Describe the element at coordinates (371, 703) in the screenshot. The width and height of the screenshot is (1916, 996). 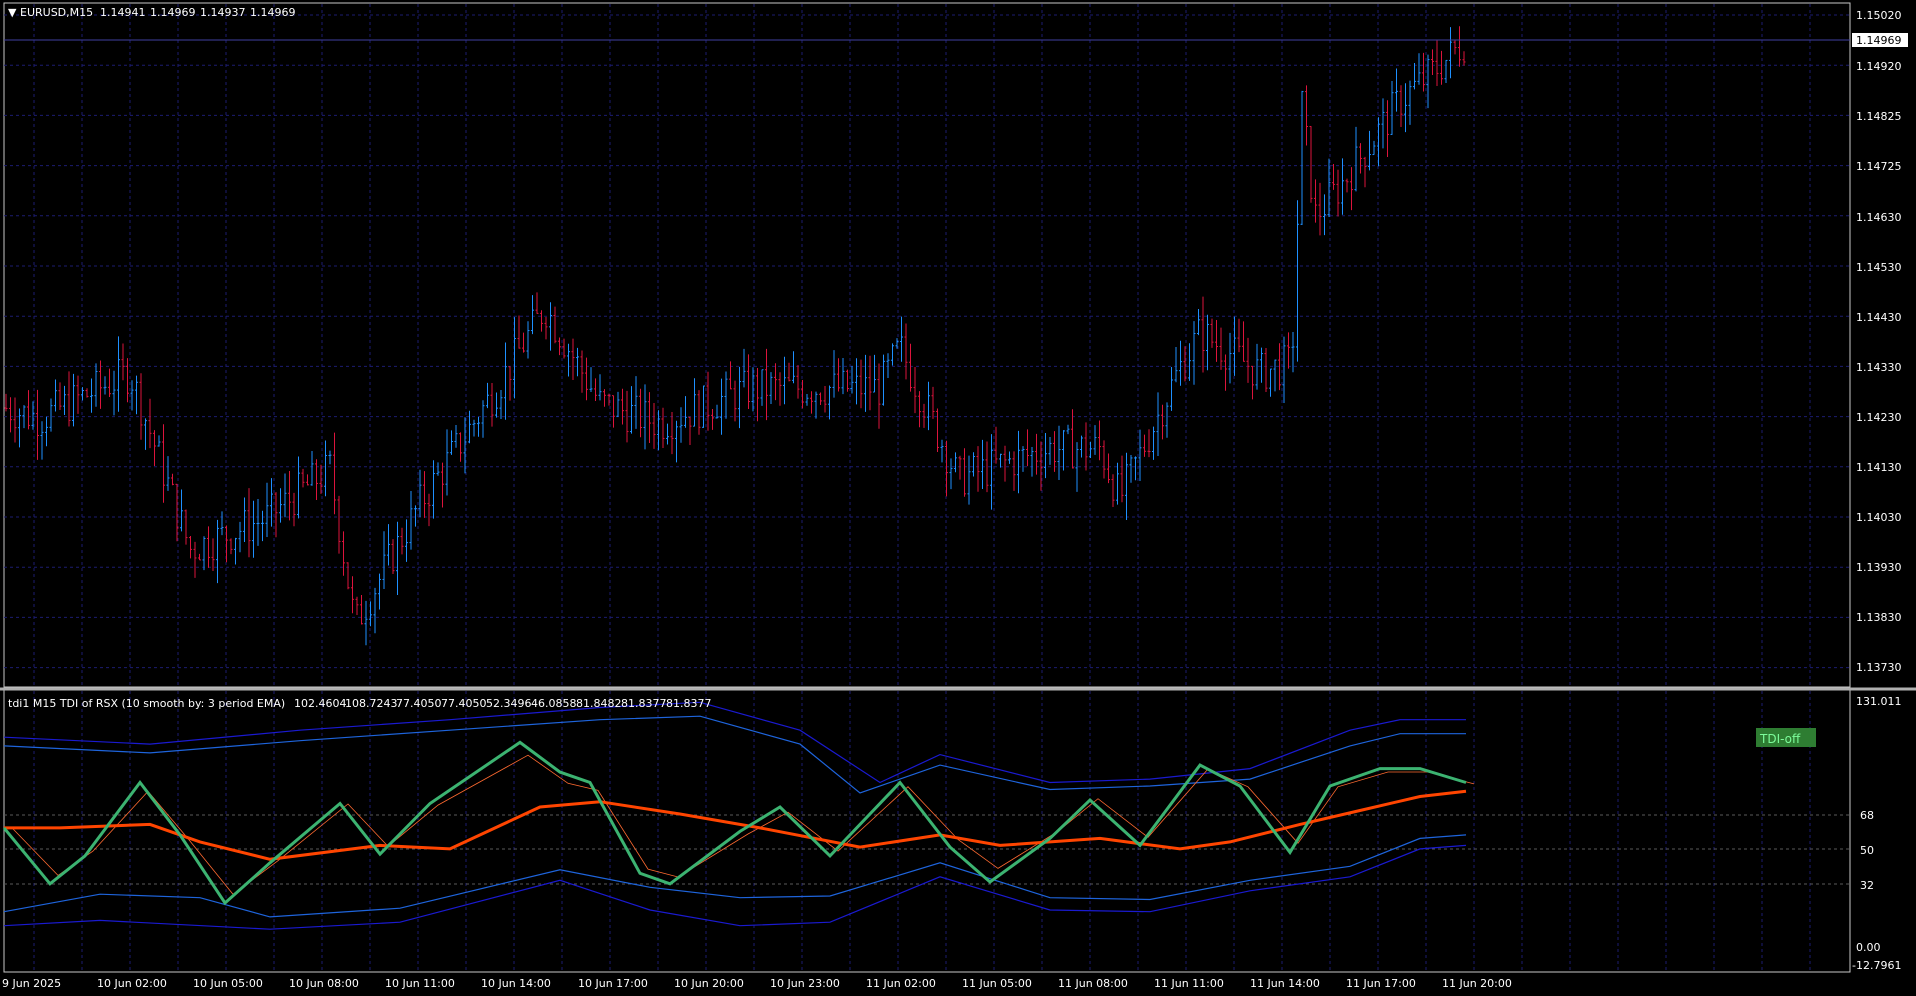
I see `indicator-value: 108.7243` at that location.